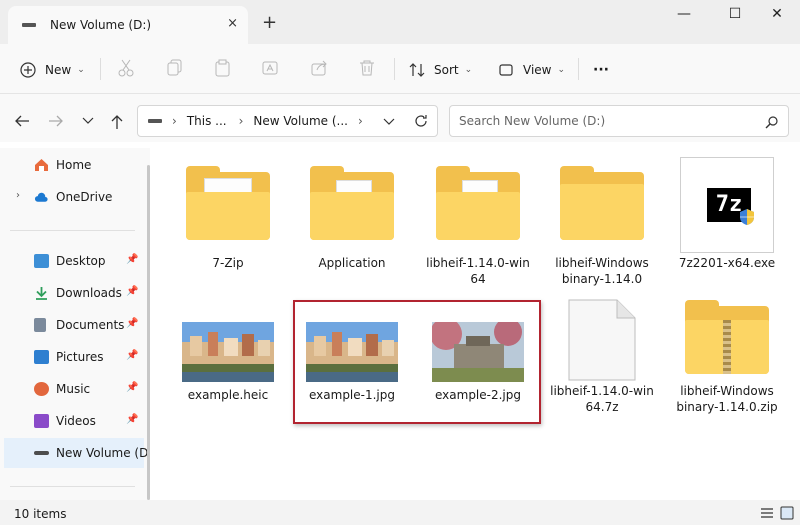 The height and width of the screenshot is (525, 800). I want to click on sidebar-item-music: Music 📌, so click(74, 389).